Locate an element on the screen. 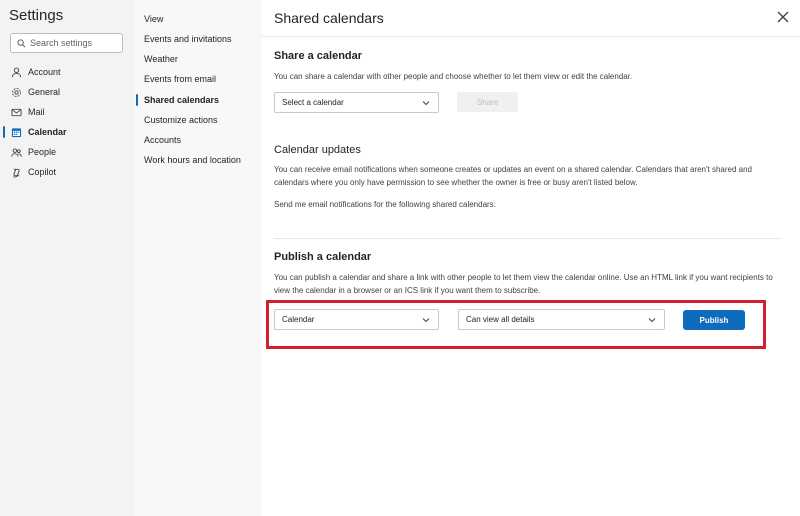  header-divider is located at coordinates (531, 36).